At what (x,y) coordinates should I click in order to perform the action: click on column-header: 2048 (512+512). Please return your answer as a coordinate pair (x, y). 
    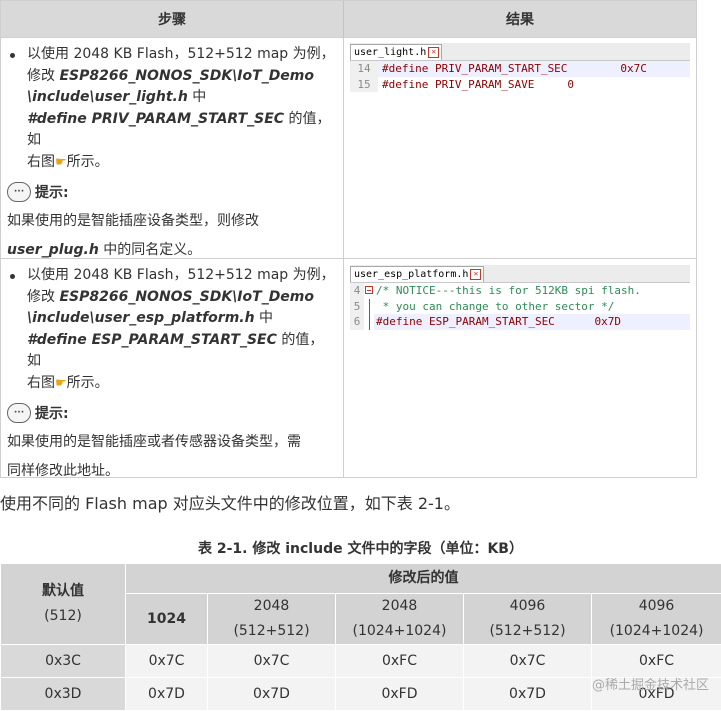
    Looking at the image, I should click on (271, 619).